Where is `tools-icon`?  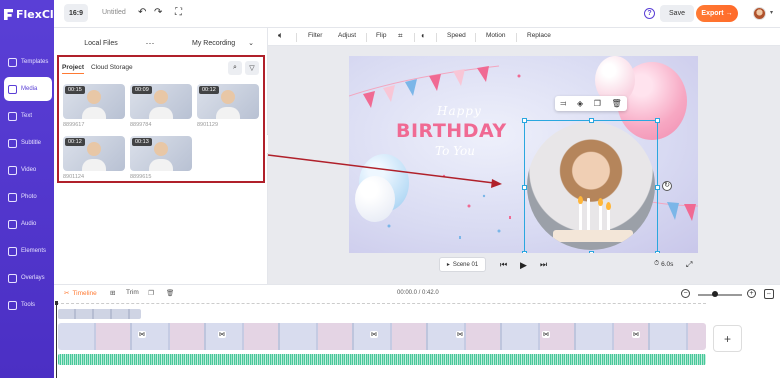
tools-icon is located at coordinates (12, 305).